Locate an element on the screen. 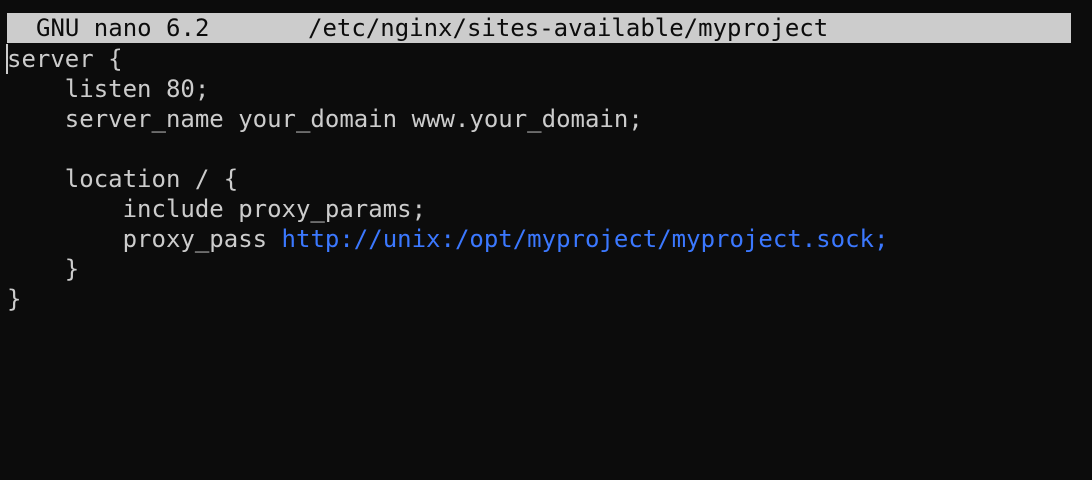  code-line: location / { is located at coordinates (547, 179).